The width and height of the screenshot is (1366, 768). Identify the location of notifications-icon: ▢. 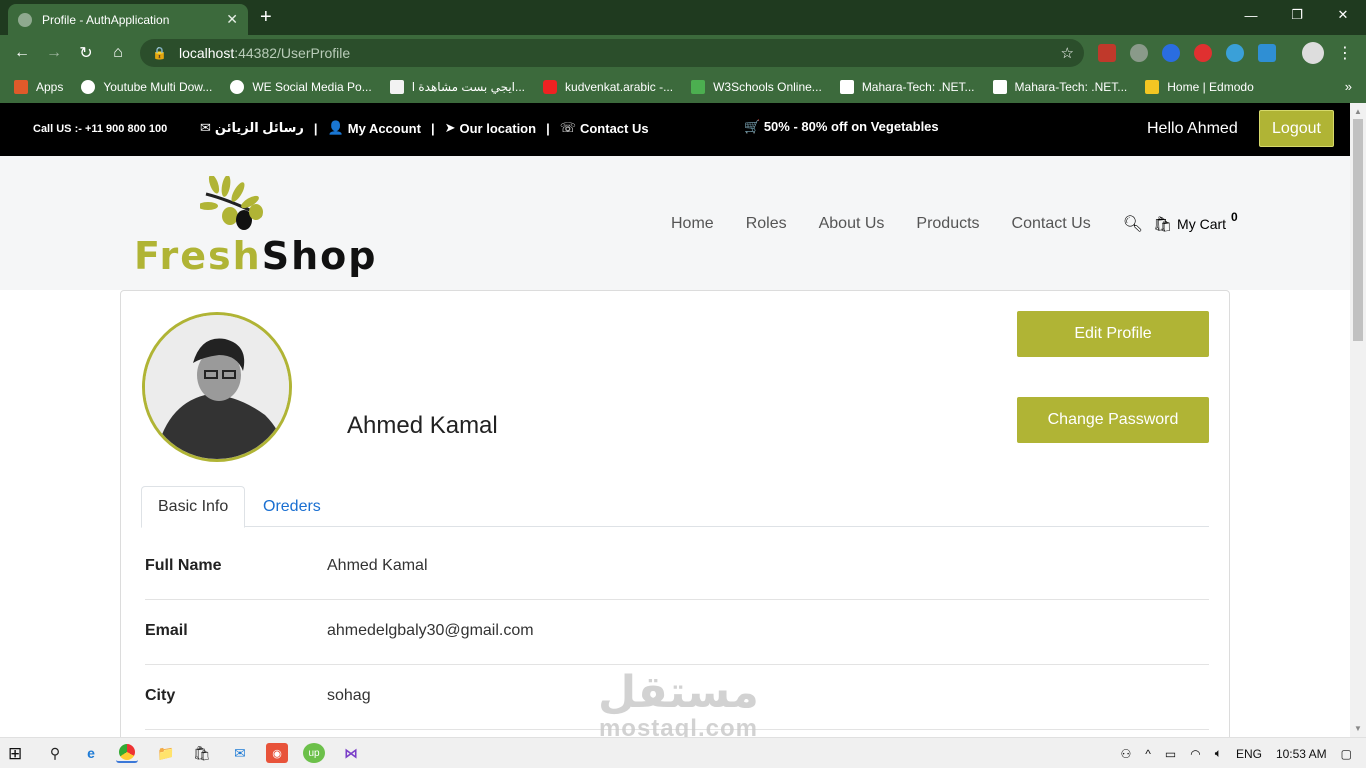
(1346, 754).